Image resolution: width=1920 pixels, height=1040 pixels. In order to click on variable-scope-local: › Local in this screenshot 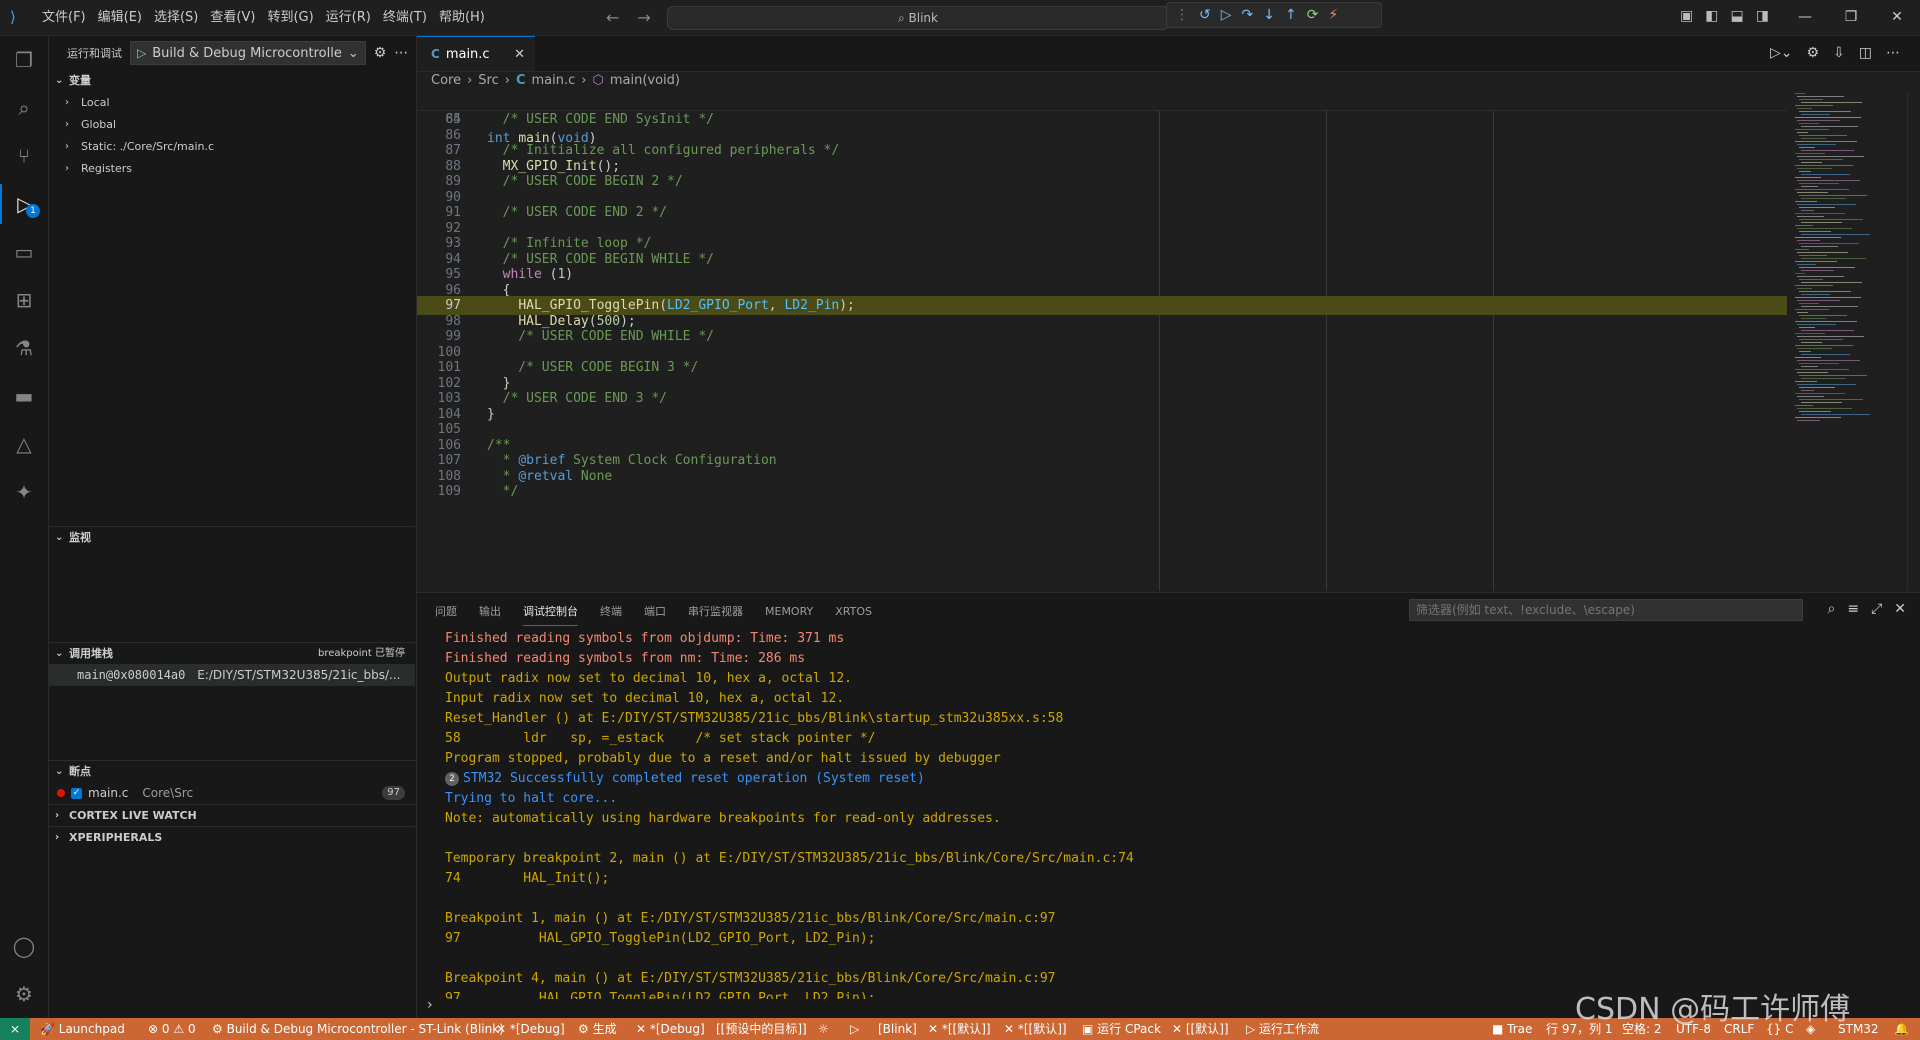, I will do `click(232, 103)`.